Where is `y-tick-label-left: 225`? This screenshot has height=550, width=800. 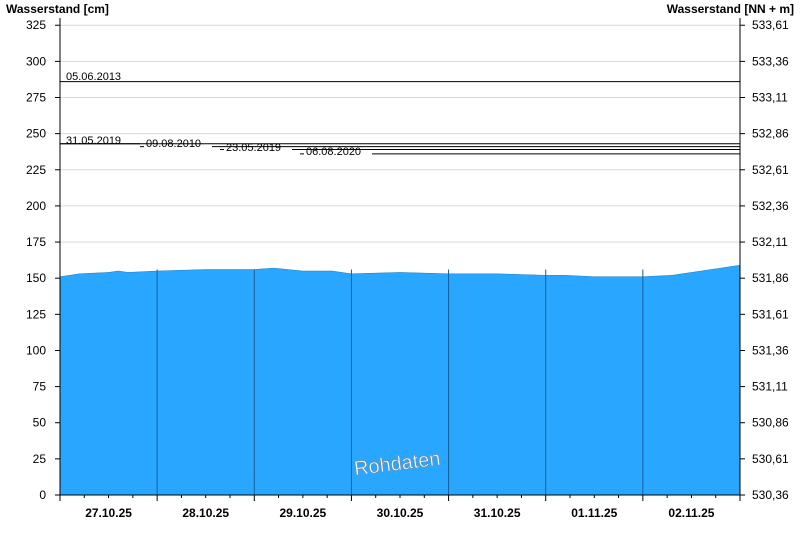
y-tick-label-left: 225 is located at coordinates (36, 170).